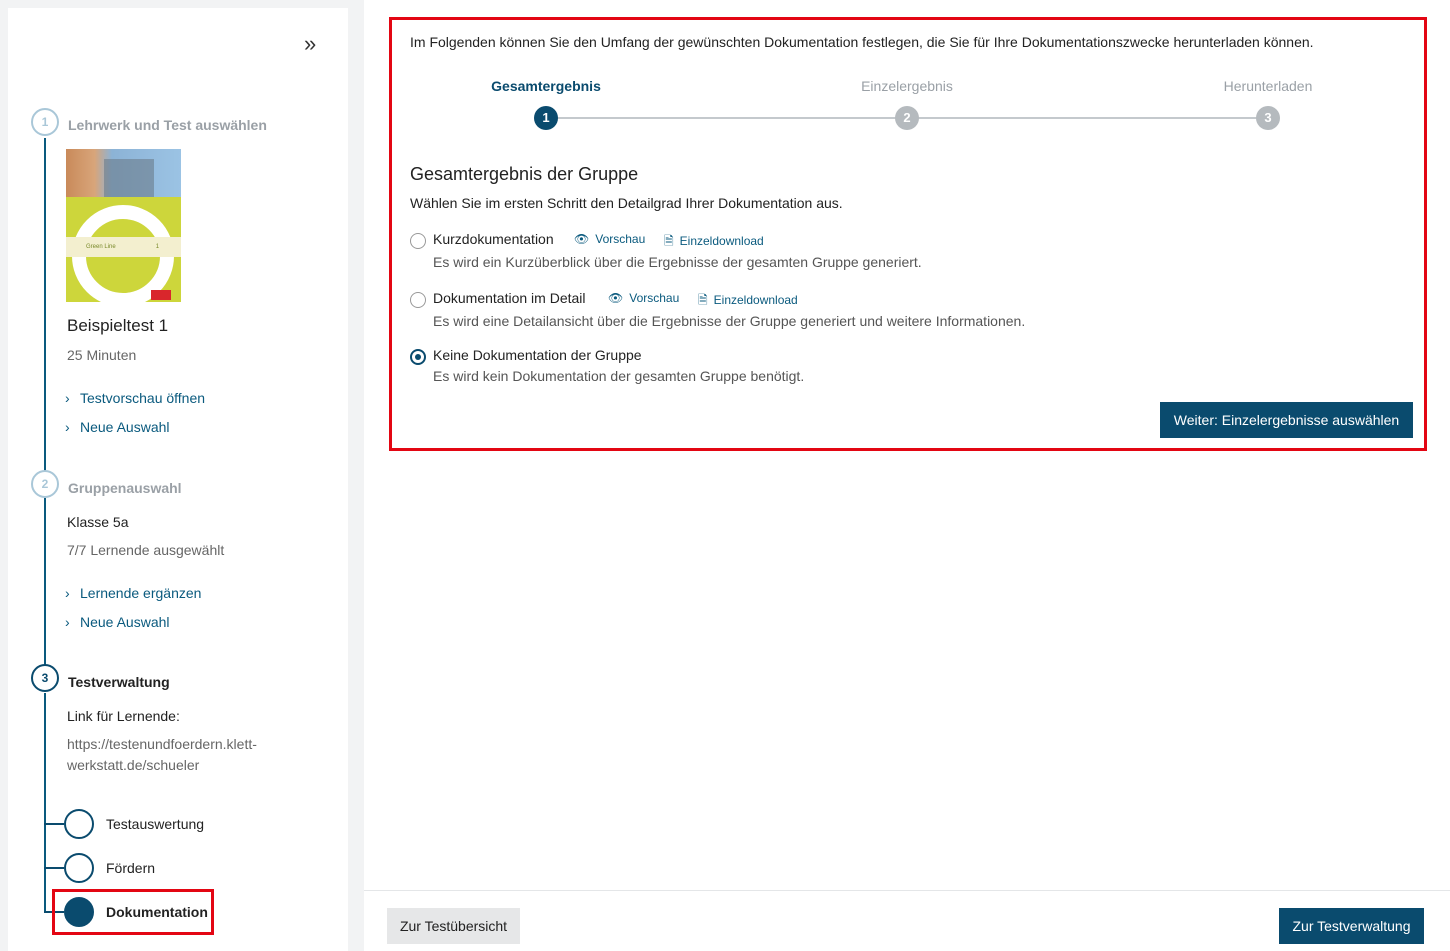  Describe the element at coordinates (117, 622) in the screenshot. I see `new-group-selection-link: › Neue Auswahl` at that location.